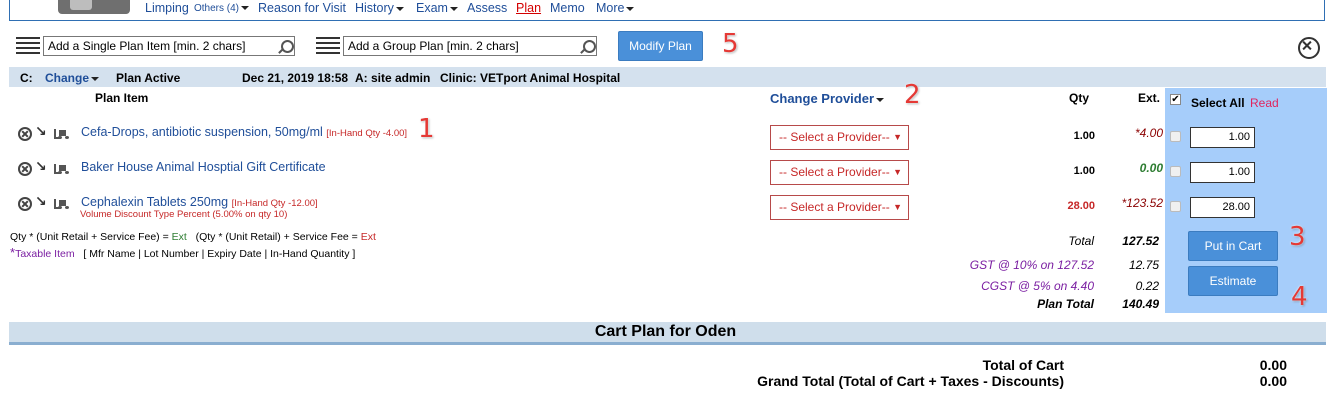  I want to click on ext-header: Ext., so click(1149, 98).